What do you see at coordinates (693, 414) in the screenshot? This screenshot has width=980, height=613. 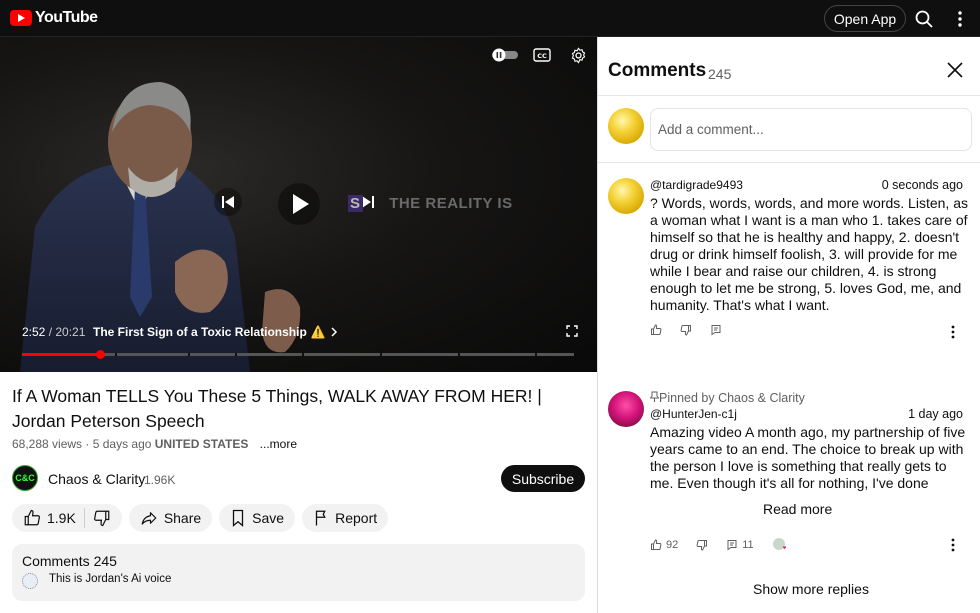 I see `comment-handle: @HunterJen-c1j` at bounding box center [693, 414].